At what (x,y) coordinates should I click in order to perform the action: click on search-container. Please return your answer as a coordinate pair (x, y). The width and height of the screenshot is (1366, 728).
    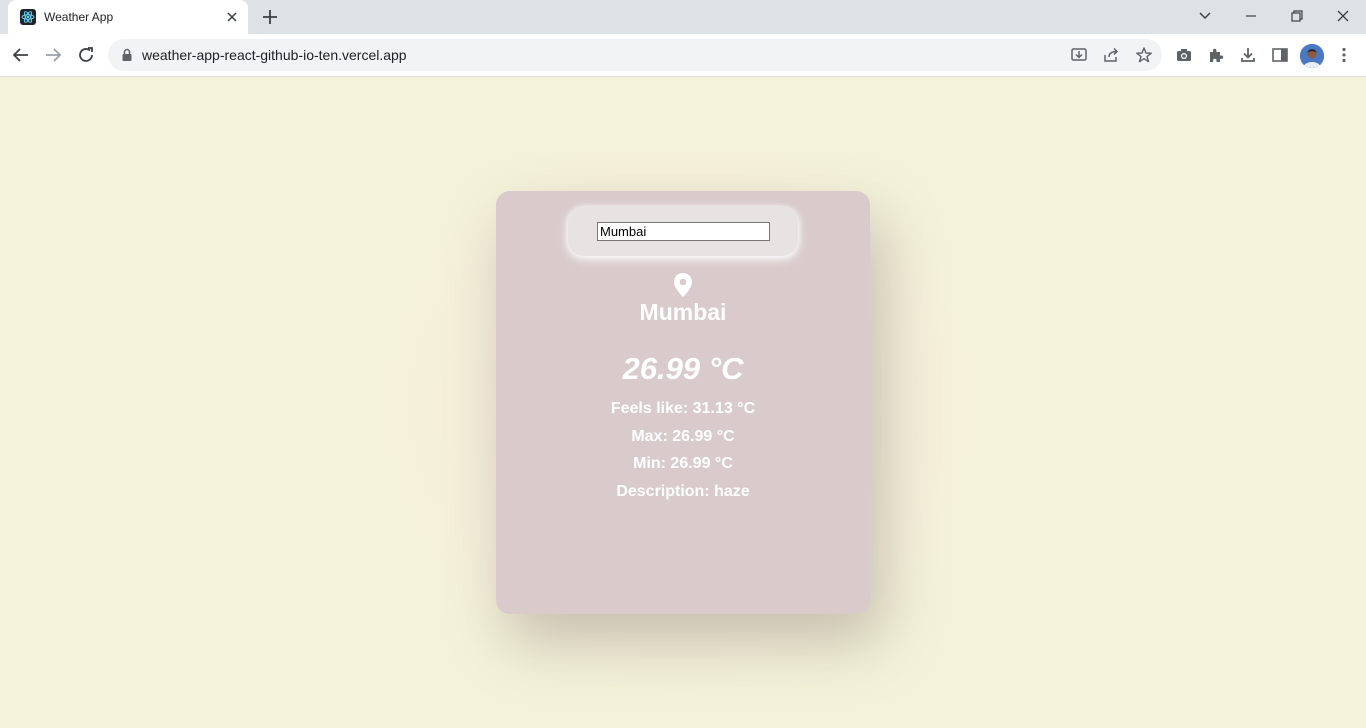
    Looking at the image, I should click on (683, 231).